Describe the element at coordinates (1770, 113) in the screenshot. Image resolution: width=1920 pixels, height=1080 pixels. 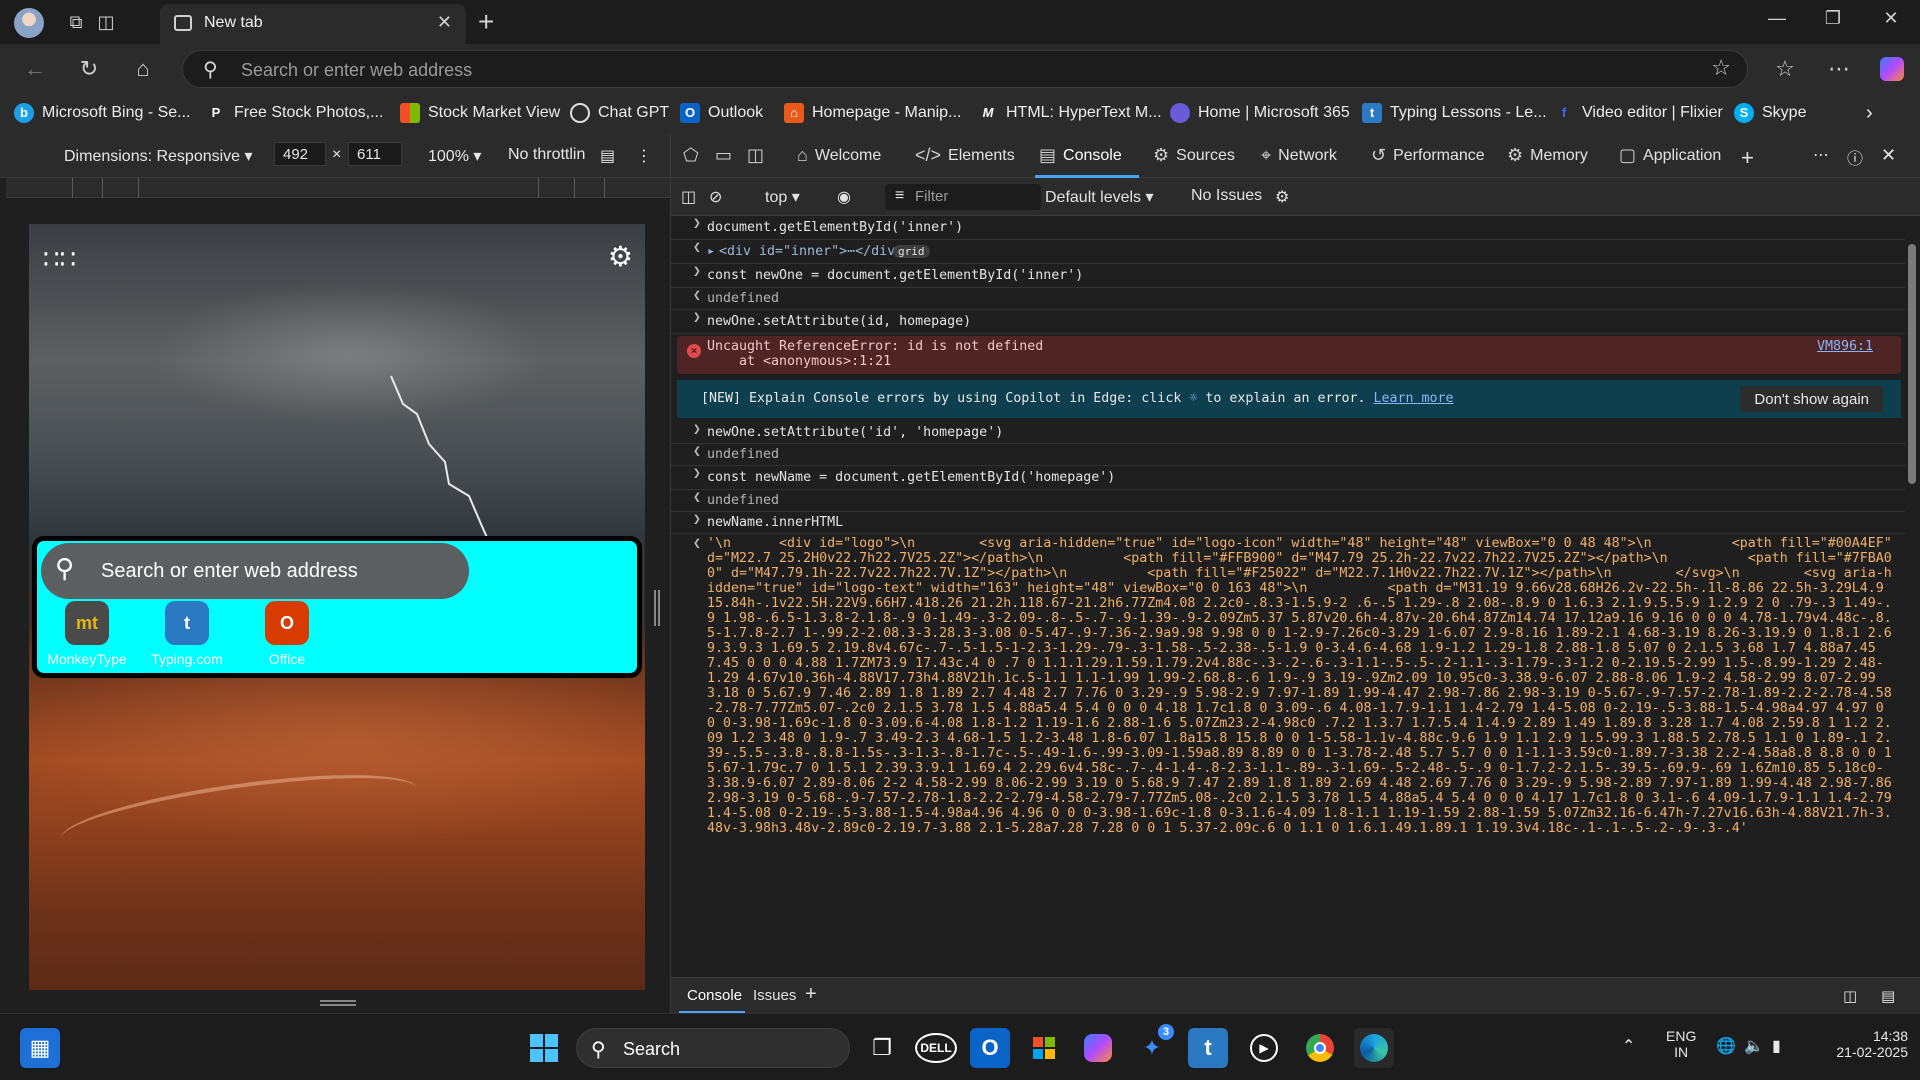
I see `favorite-skype: S Skype` at that location.